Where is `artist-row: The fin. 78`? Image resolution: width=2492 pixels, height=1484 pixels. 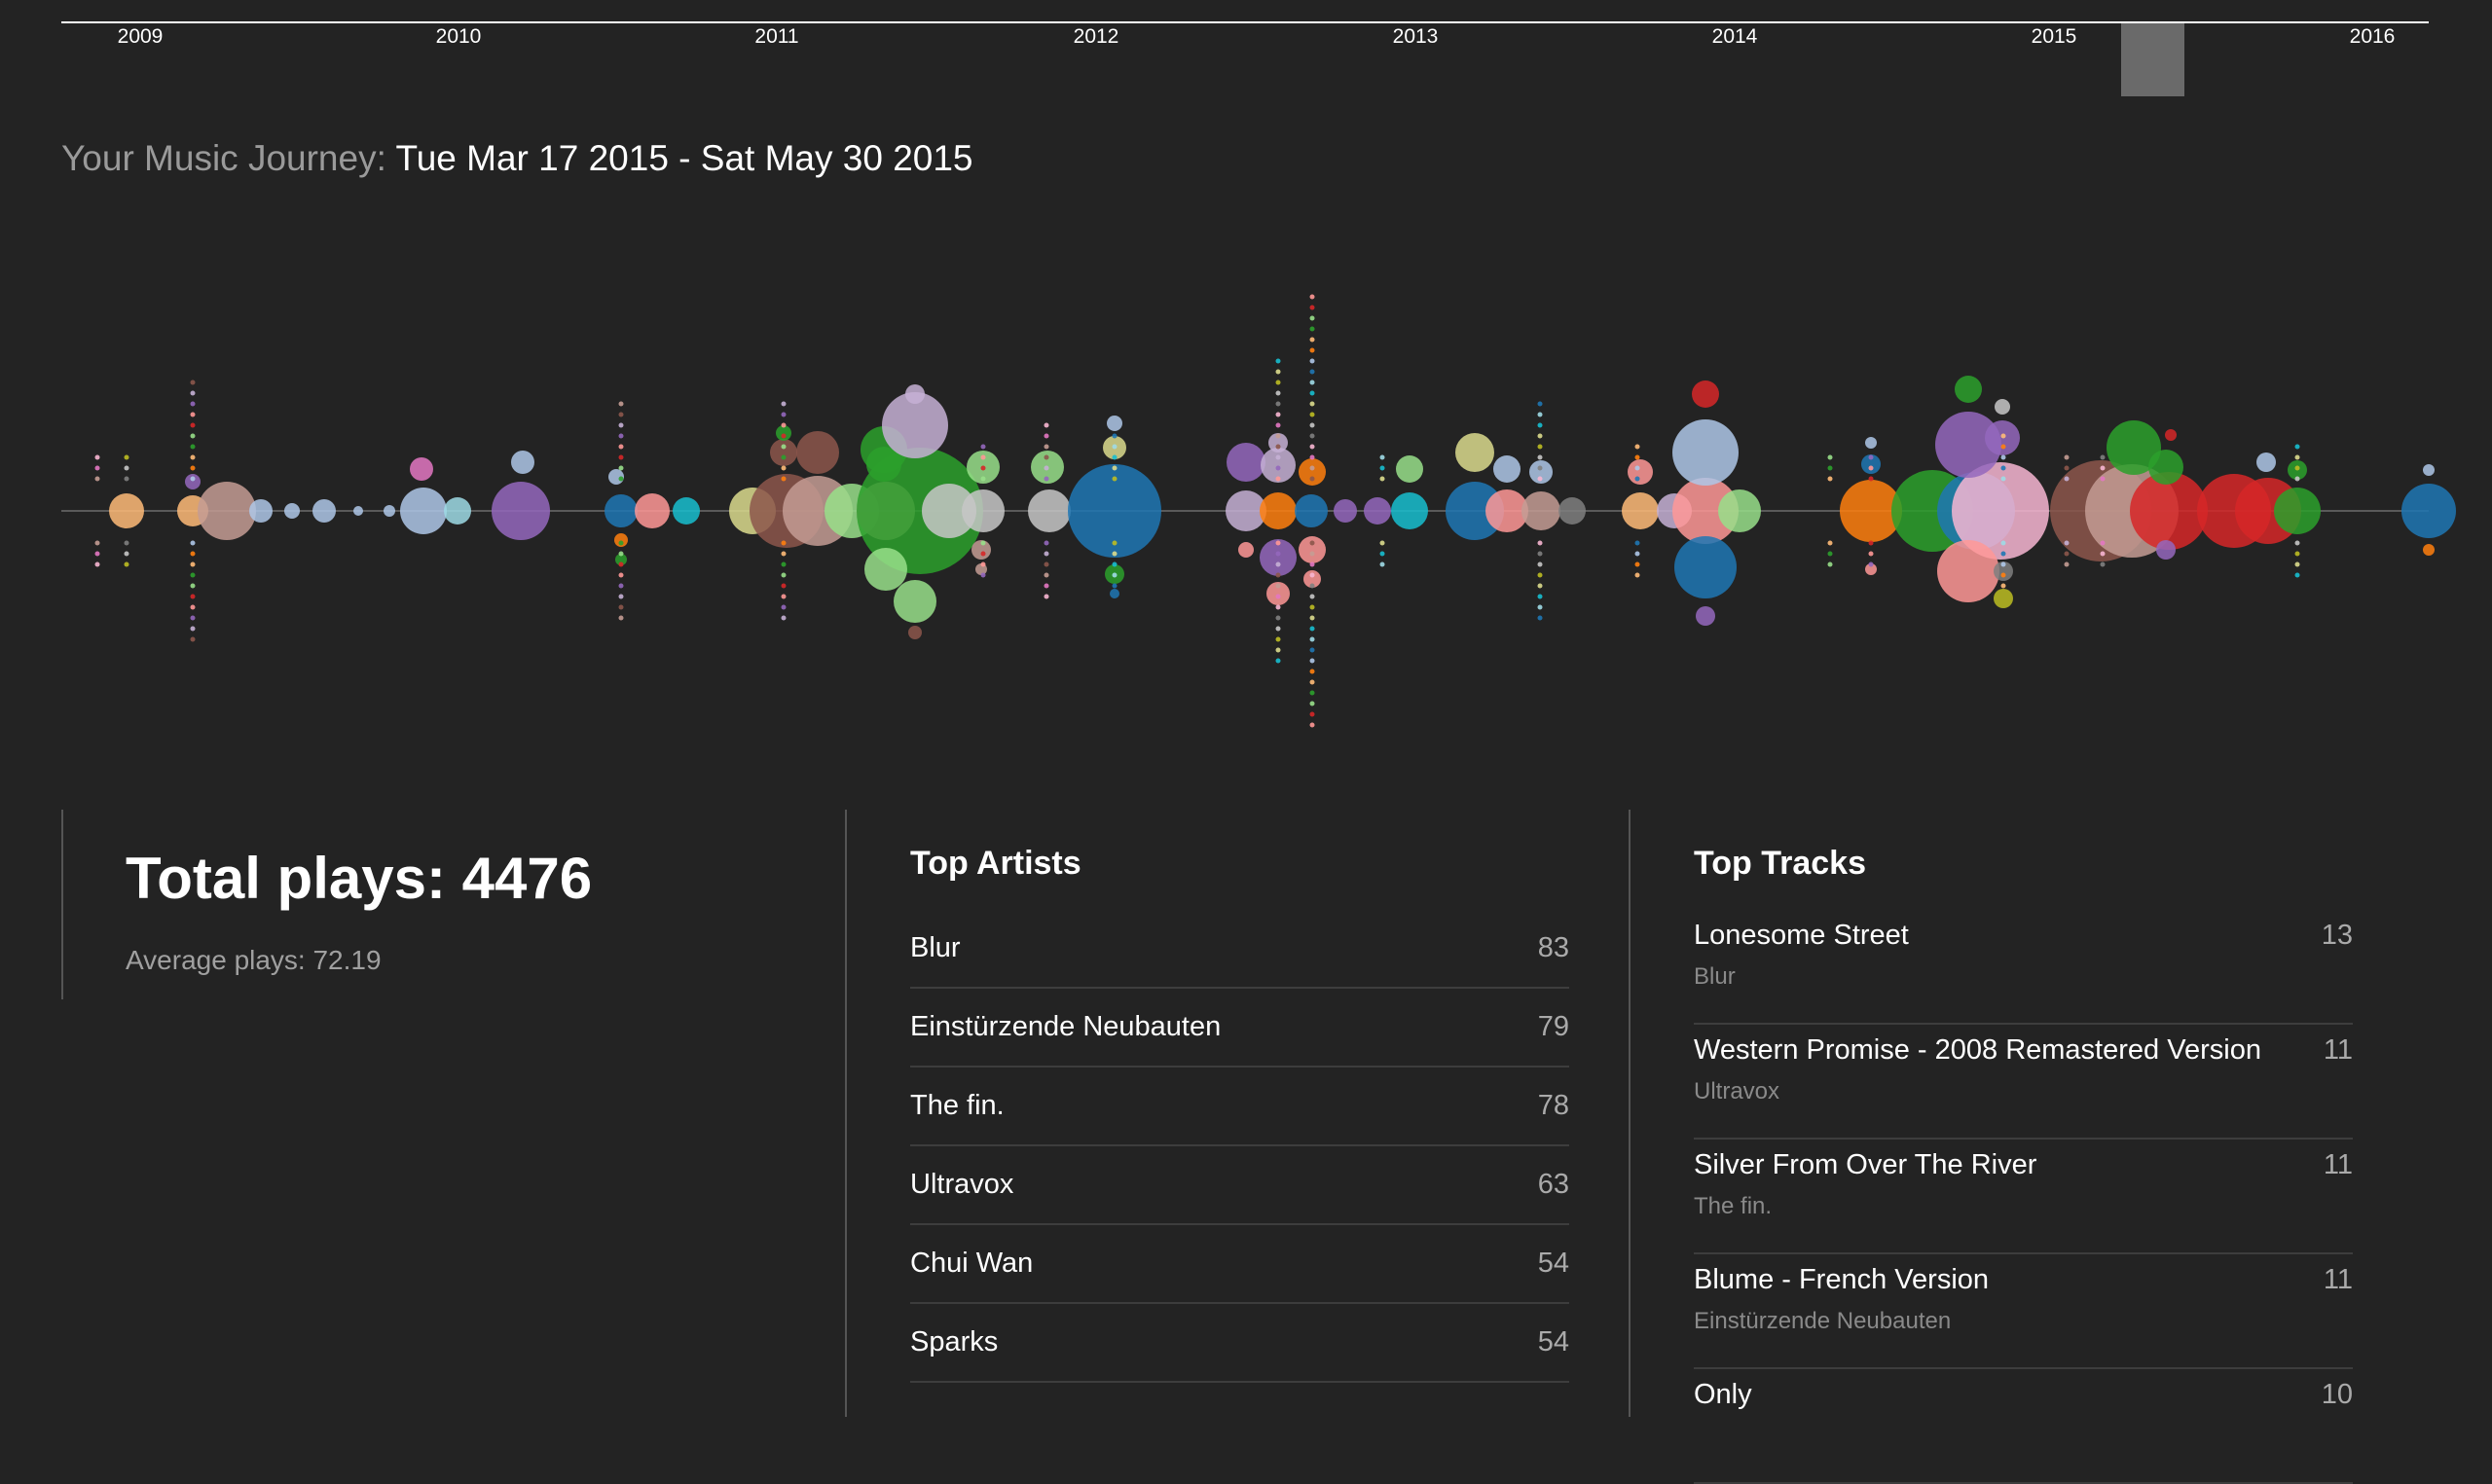 artist-row: The fin. 78 is located at coordinates (1239, 1107).